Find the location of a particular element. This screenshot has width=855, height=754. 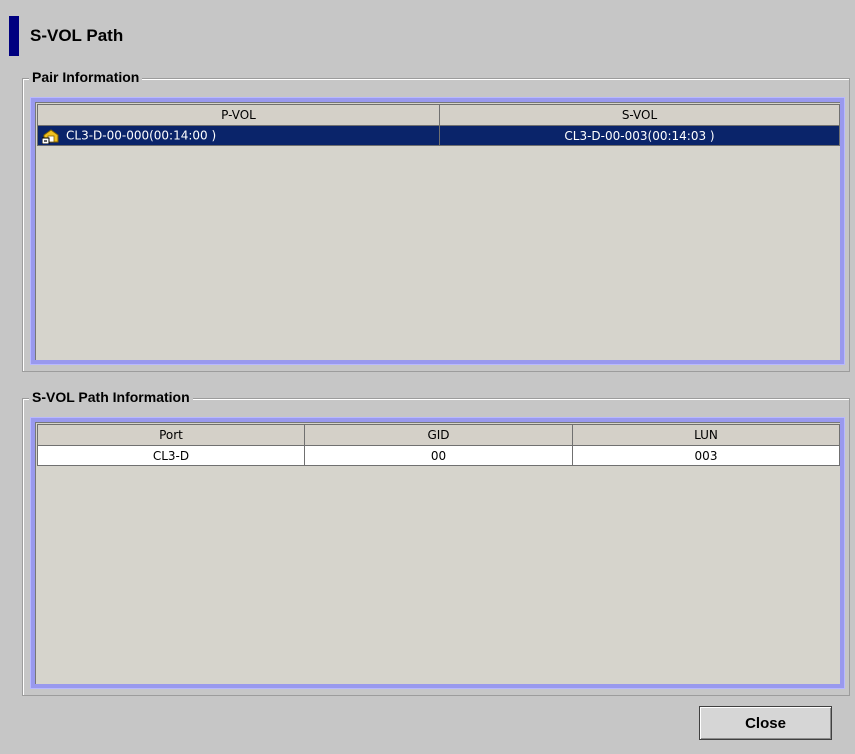

port-cell: CL3-D is located at coordinates (171, 455).